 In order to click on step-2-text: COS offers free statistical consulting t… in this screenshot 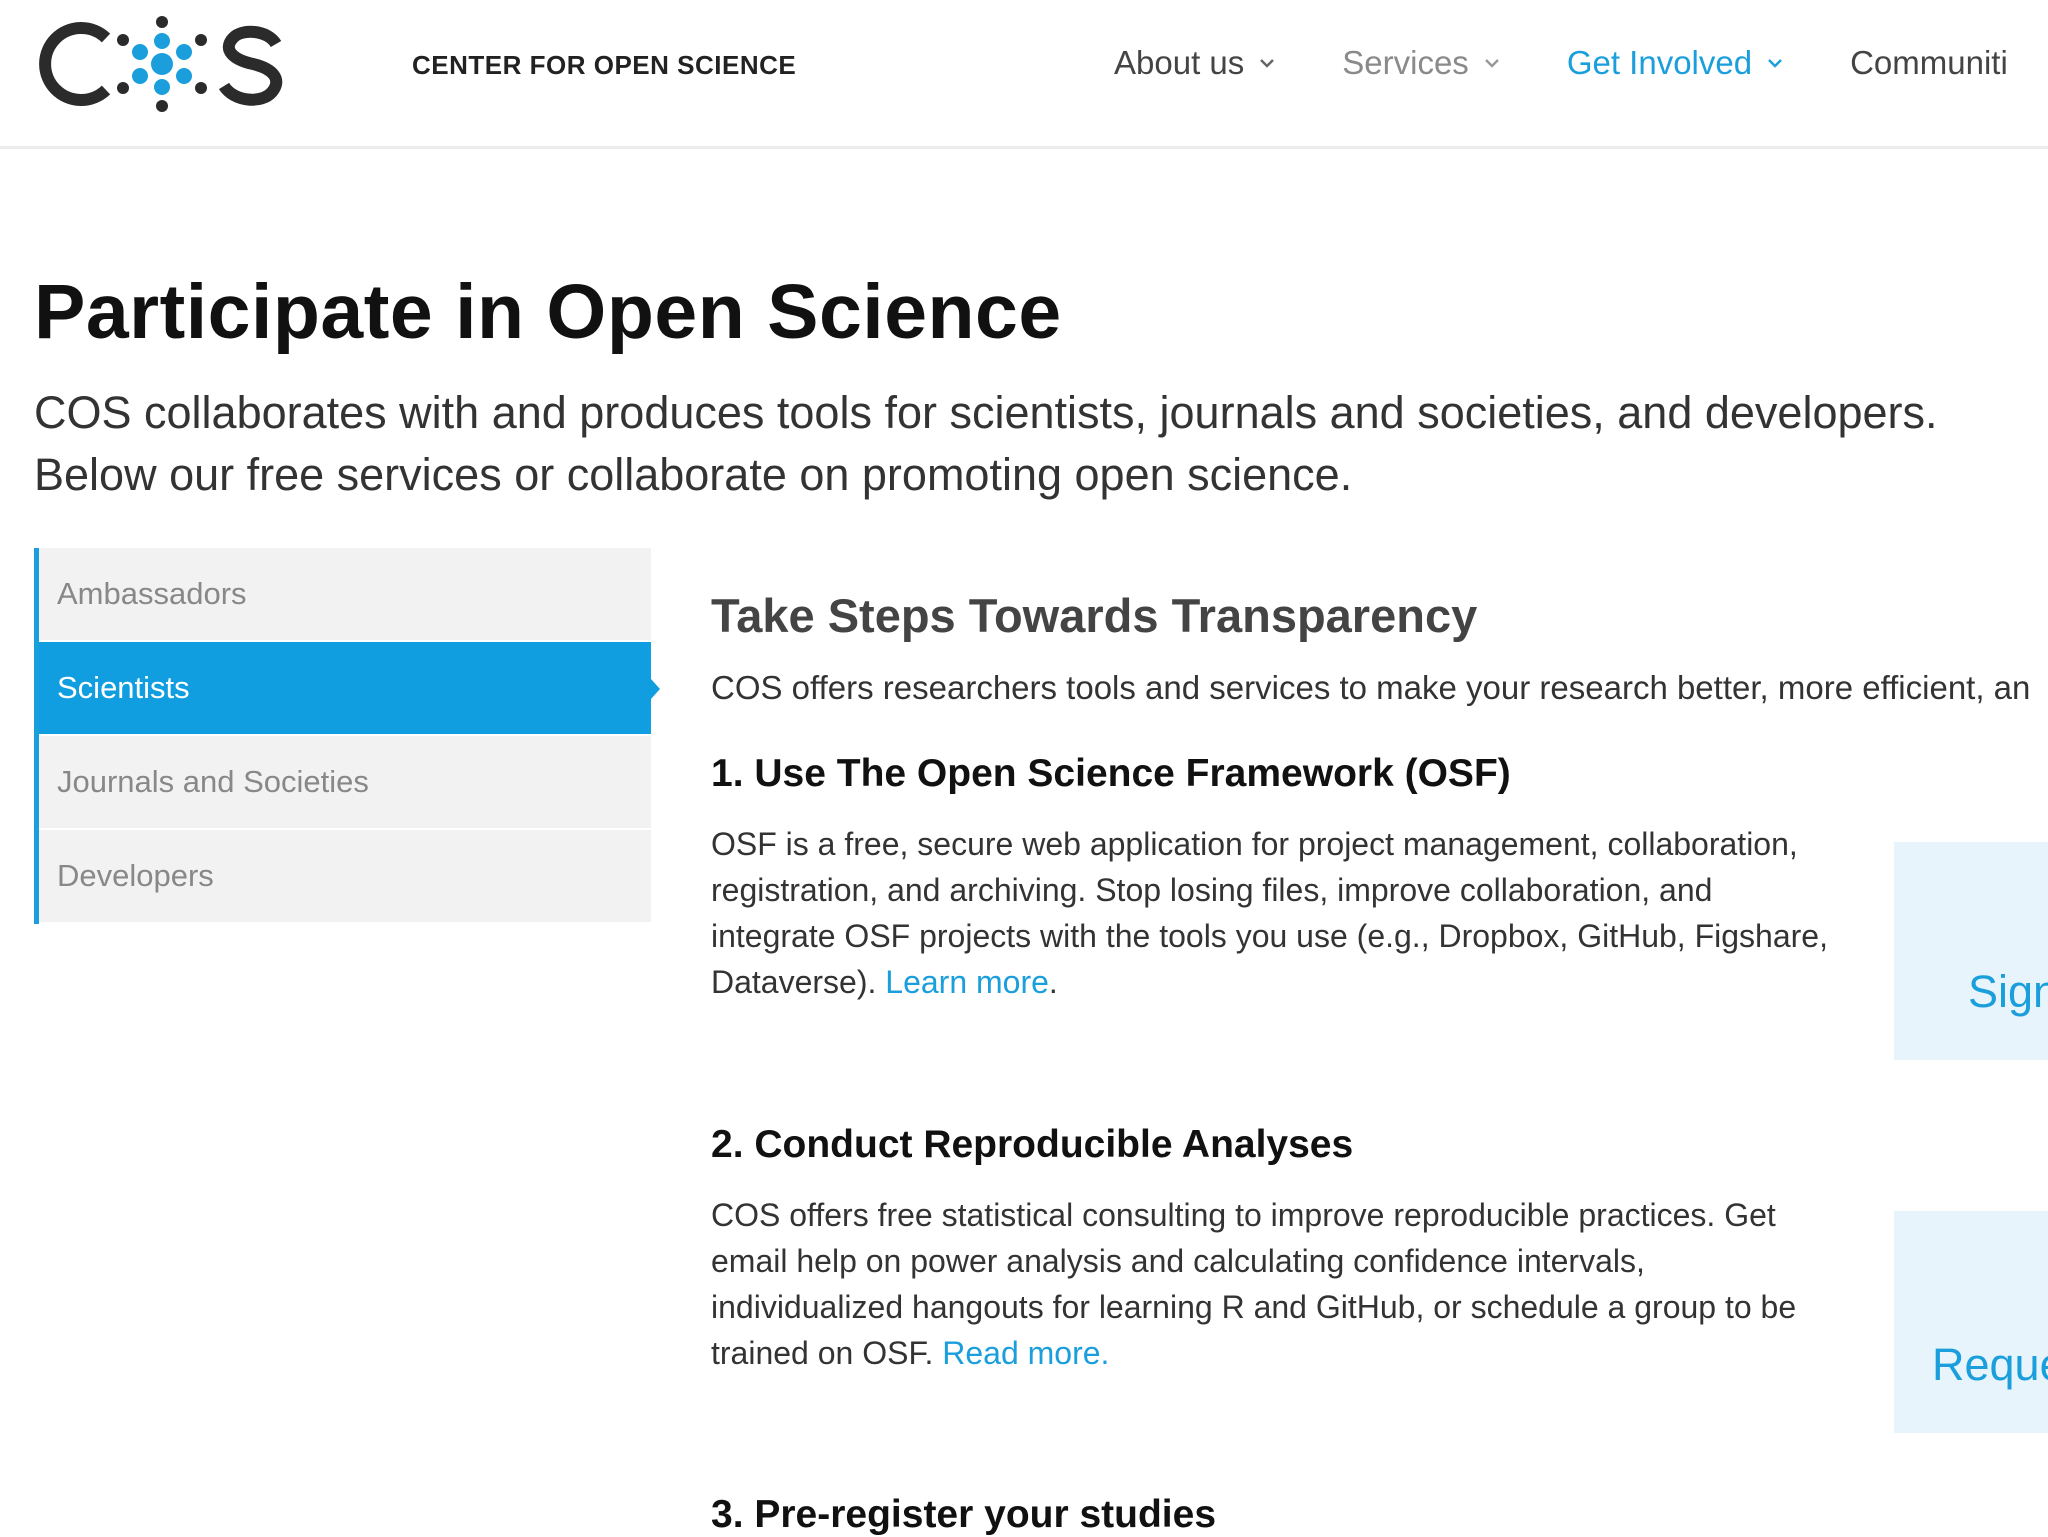, I will do `click(1254, 1284)`.